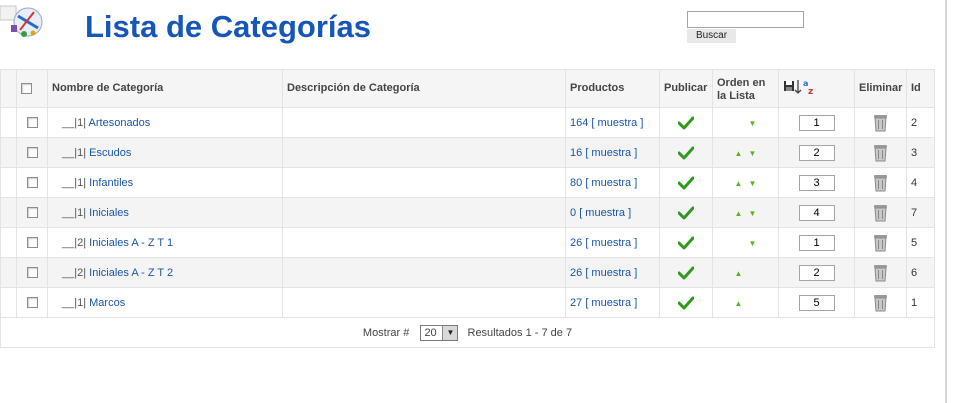  I want to click on table-row: __|1| Escudos 16 [ muestra ] ▲▼ 3, so click(467, 152).